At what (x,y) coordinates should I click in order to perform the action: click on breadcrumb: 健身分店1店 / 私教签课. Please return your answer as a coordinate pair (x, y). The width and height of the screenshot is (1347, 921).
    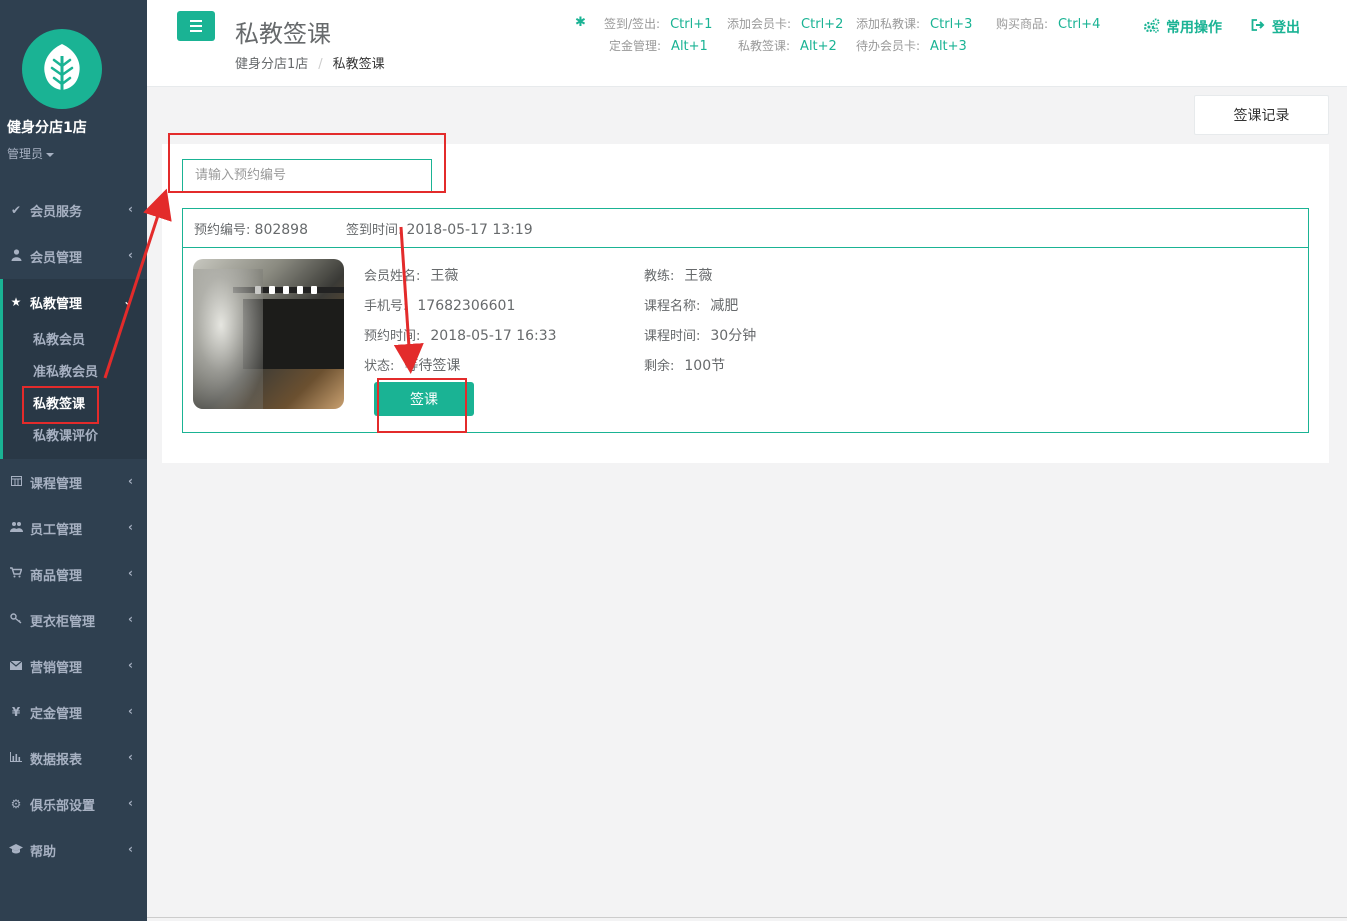
    Looking at the image, I should click on (310, 62).